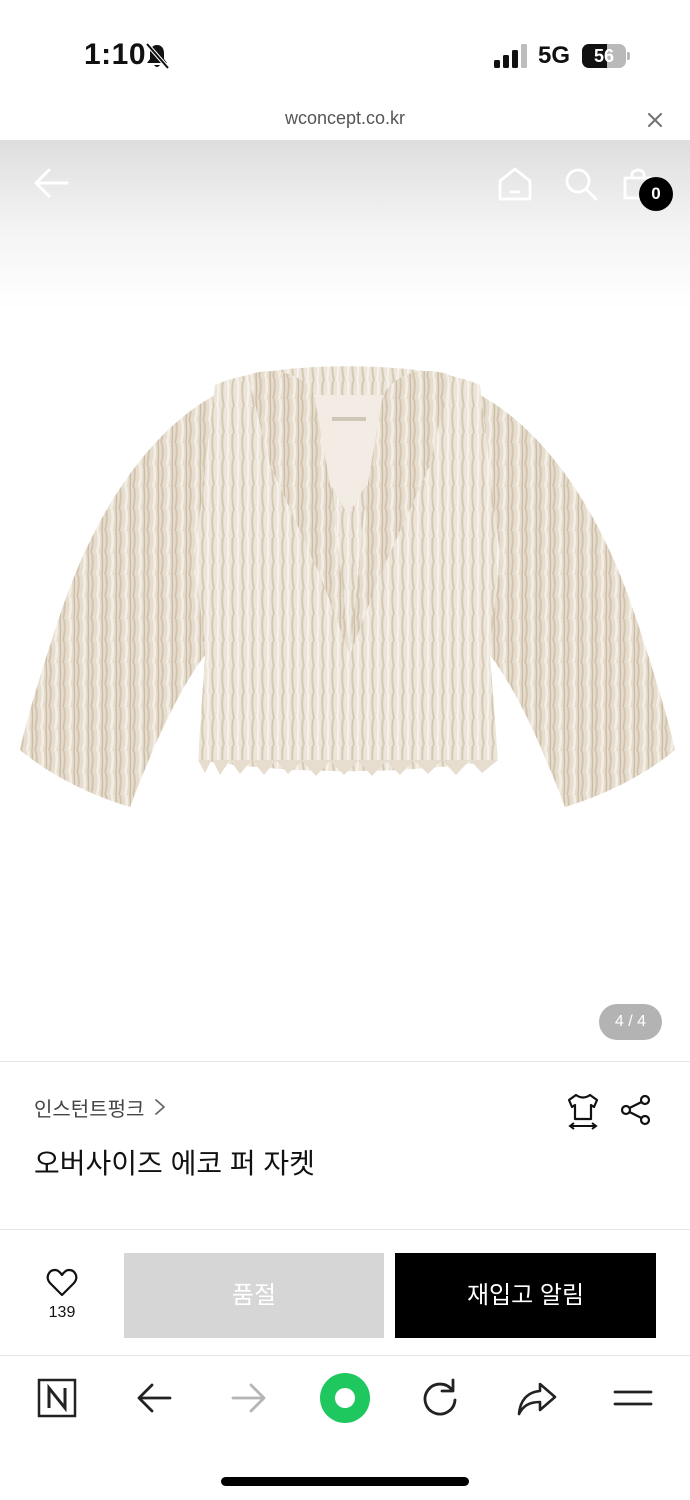  I want to click on bell-off-icon, so click(157, 56).